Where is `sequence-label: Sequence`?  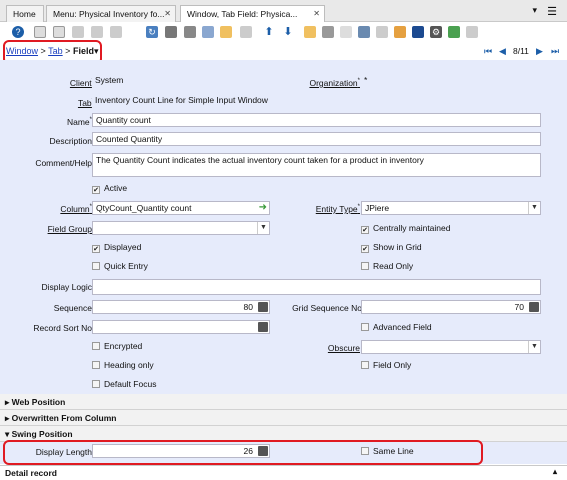
sequence-label: Sequence is located at coordinates (72, 308).